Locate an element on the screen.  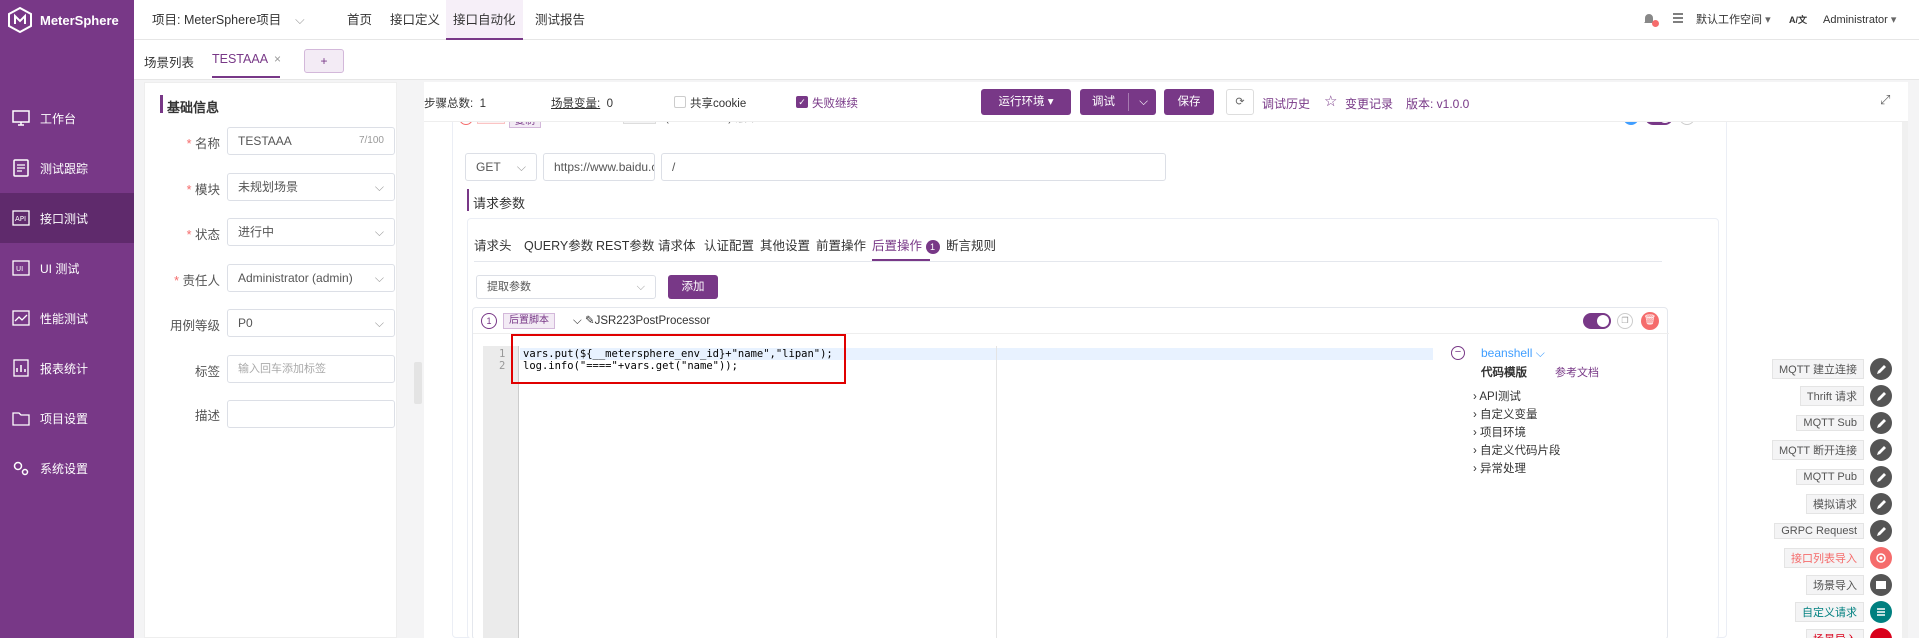
add-tab-button: + is located at coordinates (324, 61).